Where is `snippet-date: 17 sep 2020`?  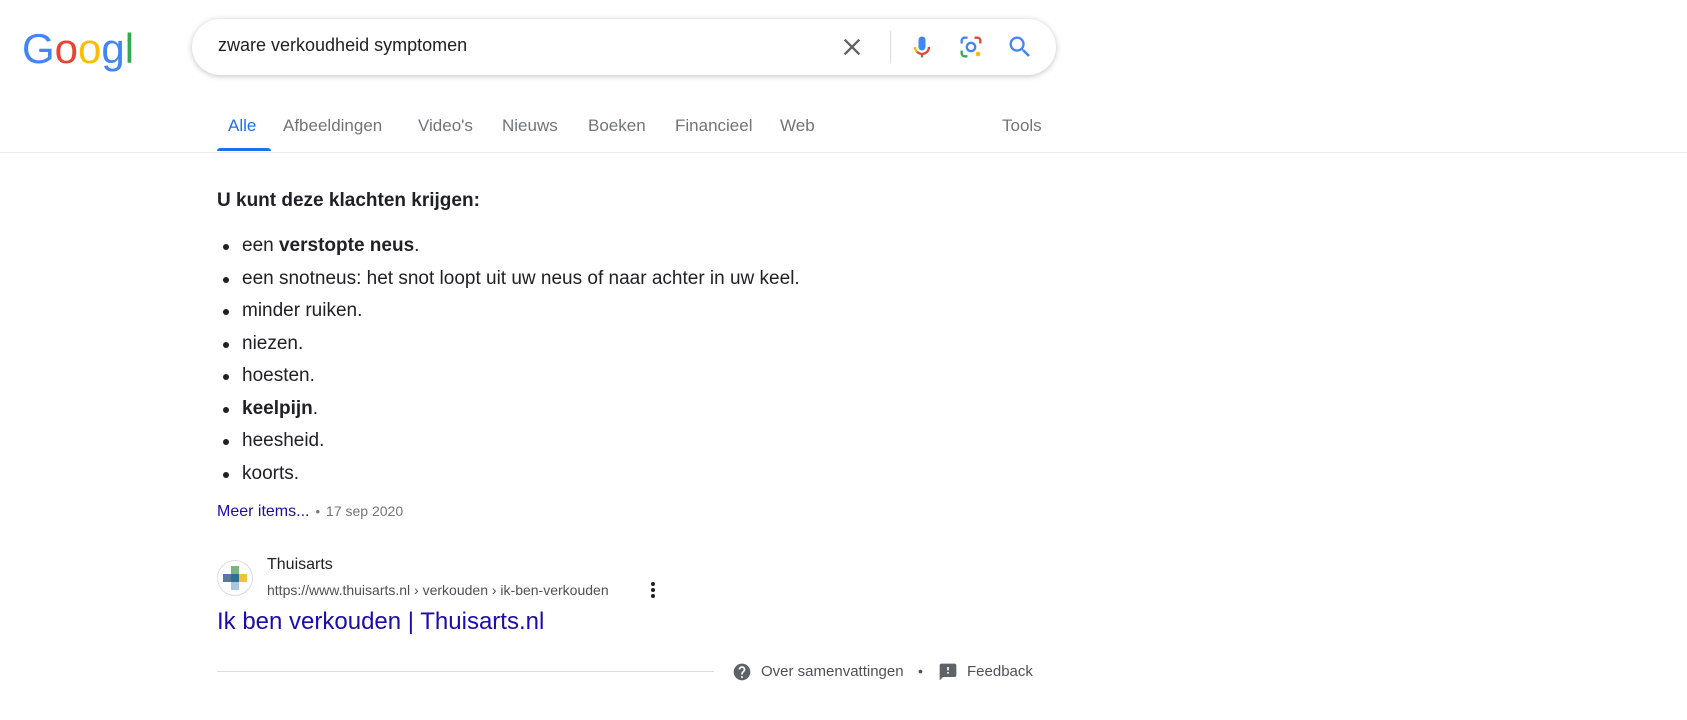 snippet-date: 17 sep 2020 is located at coordinates (365, 511).